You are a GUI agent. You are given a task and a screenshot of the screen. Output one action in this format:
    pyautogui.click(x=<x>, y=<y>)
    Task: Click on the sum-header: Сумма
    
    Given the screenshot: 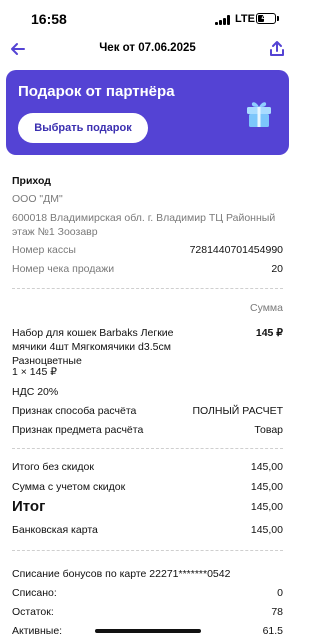 What is the action you would take?
    pyautogui.click(x=266, y=308)
    